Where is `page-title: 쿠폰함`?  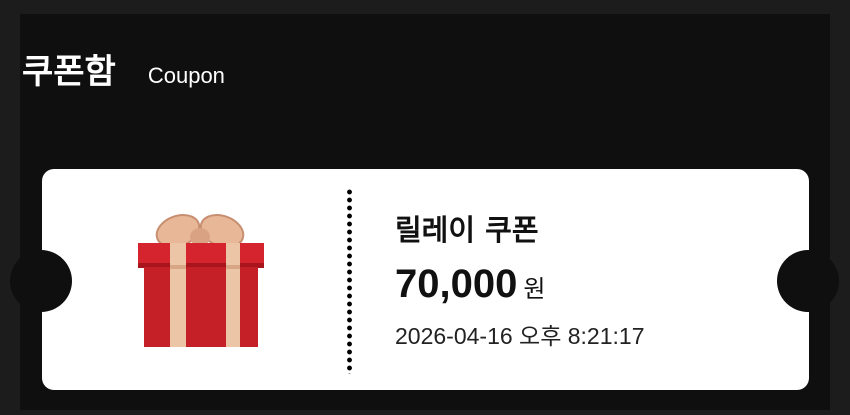 page-title: 쿠폰함 is located at coordinates (69, 72).